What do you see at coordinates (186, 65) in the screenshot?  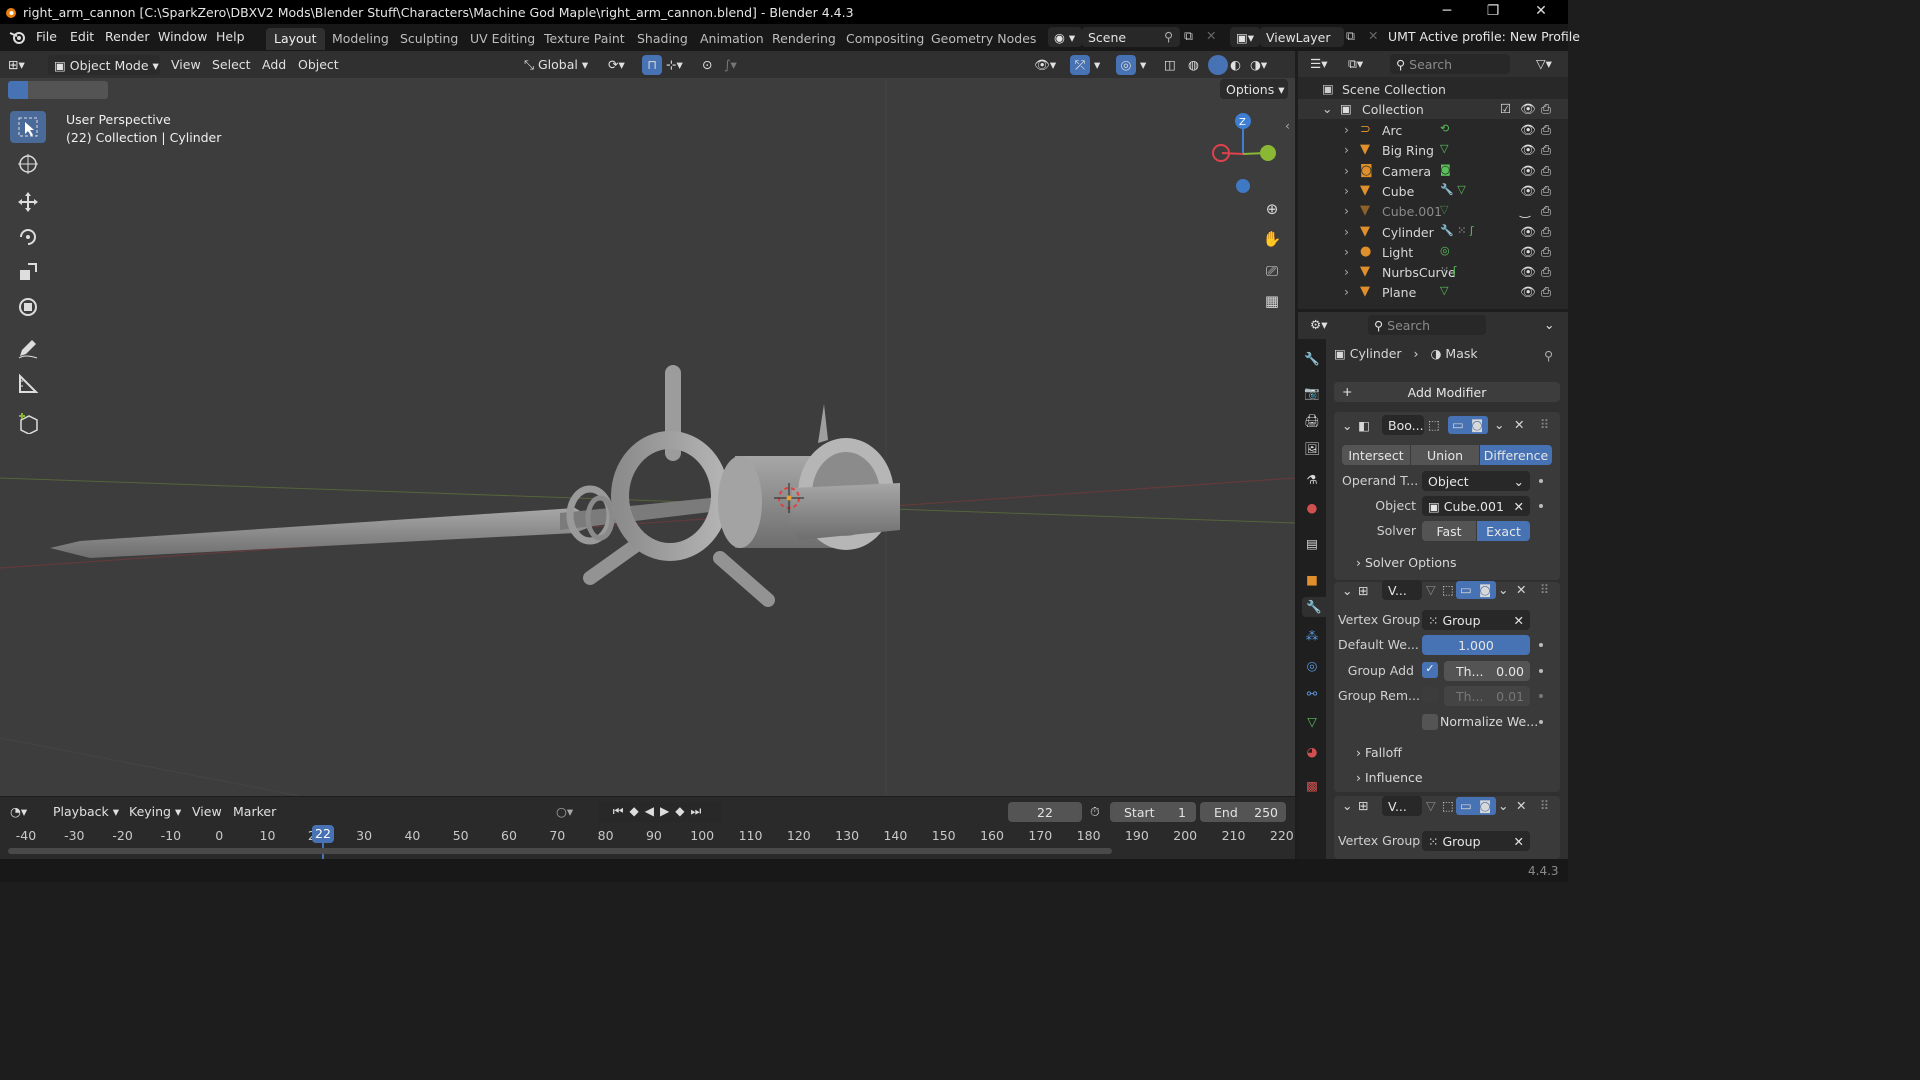 I see `menu-view: View` at bounding box center [186, 65].